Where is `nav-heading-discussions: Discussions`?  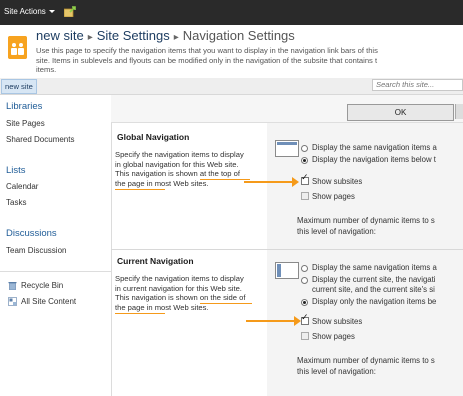
nav-heading-discussions: Discussions is located at coordinates (31, 233).